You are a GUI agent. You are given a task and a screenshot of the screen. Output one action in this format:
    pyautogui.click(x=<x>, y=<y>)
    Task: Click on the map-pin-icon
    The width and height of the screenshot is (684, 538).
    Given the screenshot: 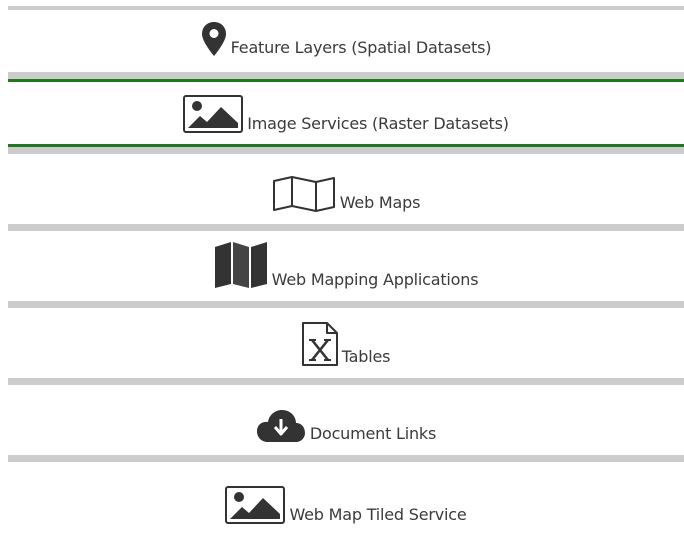 What is the action you would take?
    pyautogui.click(x=213, y=39)
    